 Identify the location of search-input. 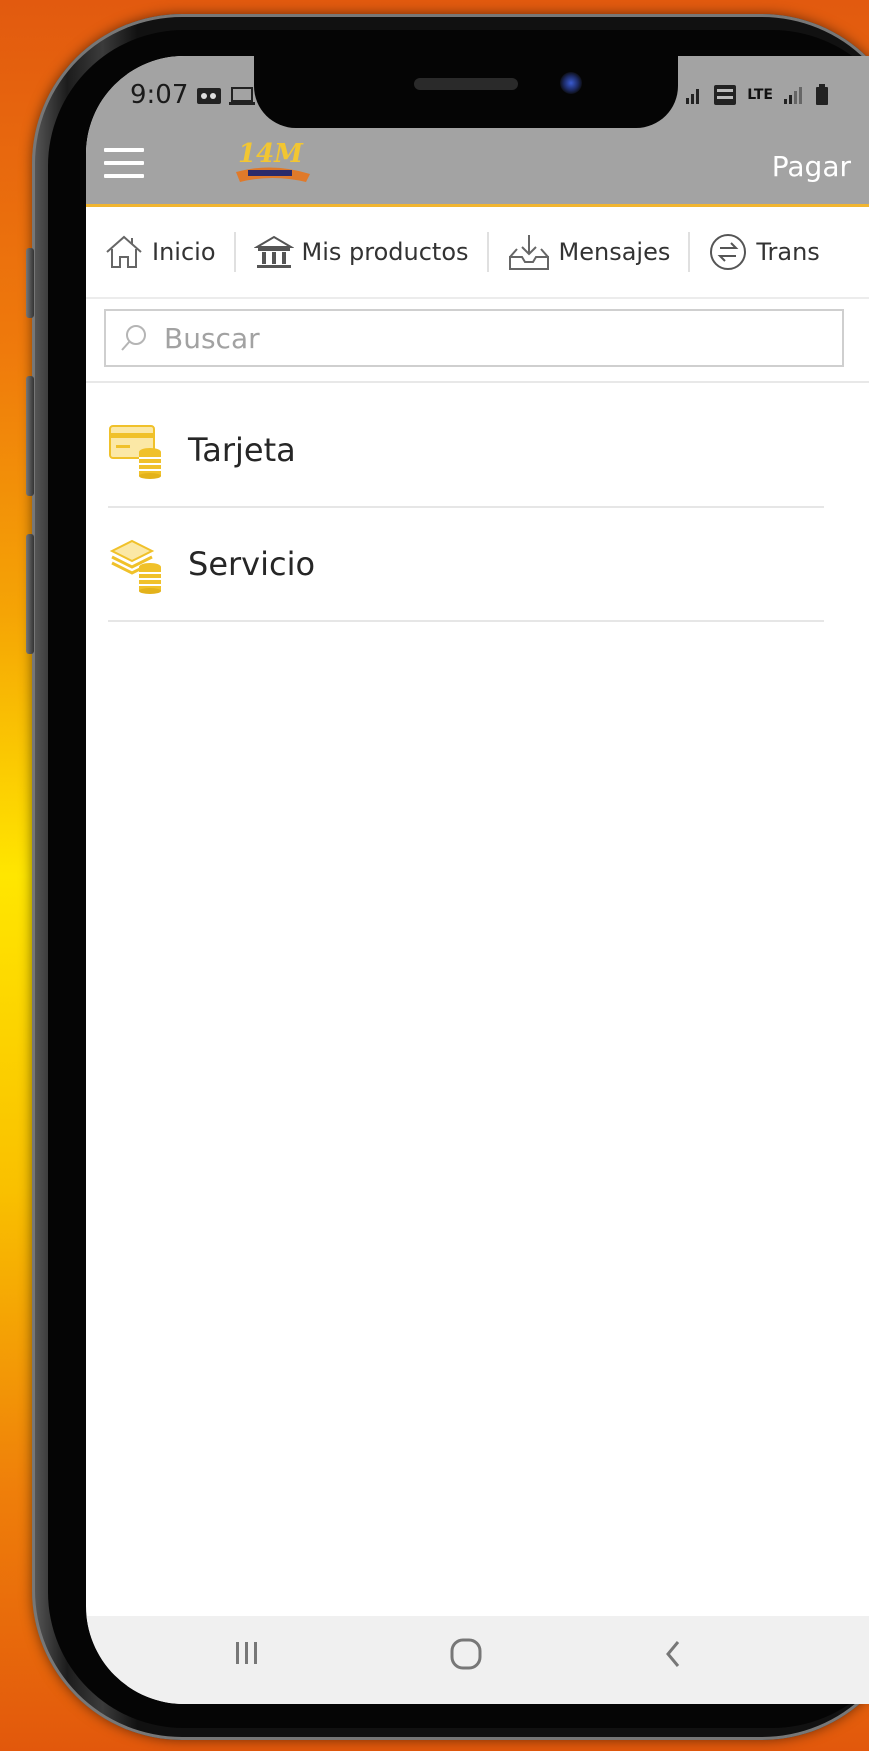
(484, 338).